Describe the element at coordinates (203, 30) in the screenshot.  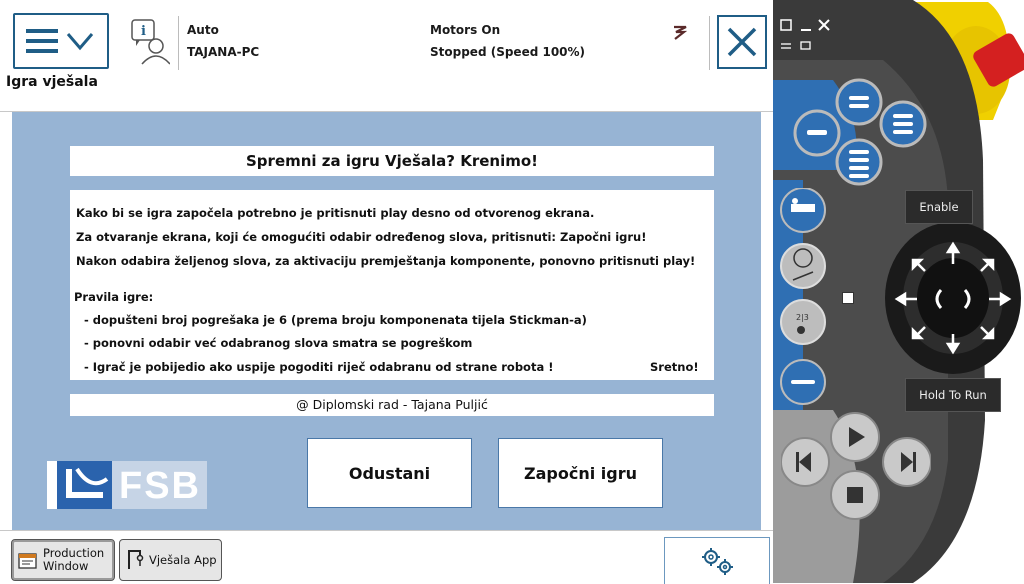
I see `operating-mode: Auto` at that location.